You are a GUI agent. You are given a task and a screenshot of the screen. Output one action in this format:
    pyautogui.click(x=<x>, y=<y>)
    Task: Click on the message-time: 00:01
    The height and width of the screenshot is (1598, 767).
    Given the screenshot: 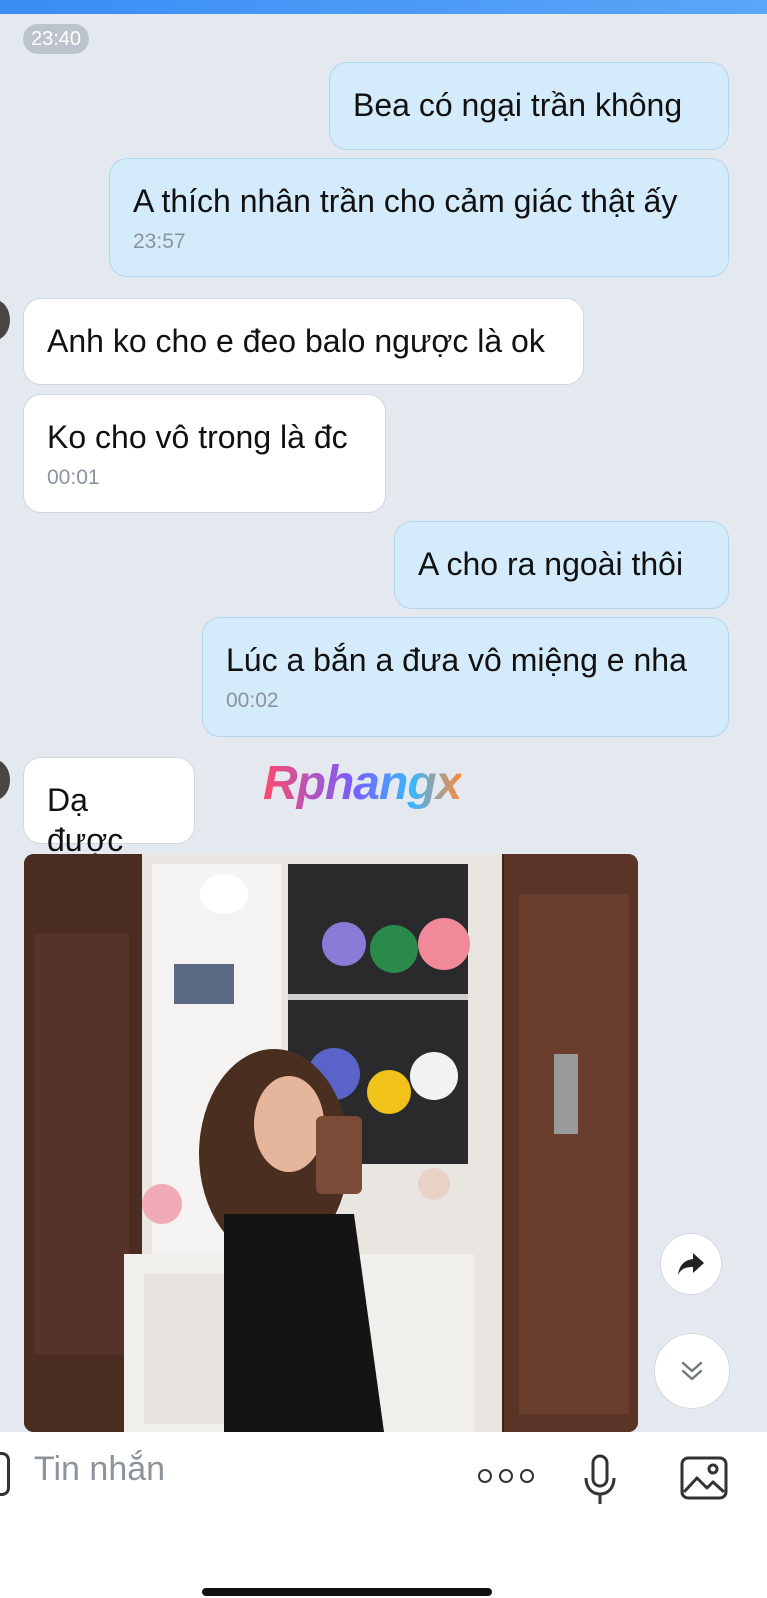 What is the action you would take?
    pyautogui.click(x=73, y=477)
    